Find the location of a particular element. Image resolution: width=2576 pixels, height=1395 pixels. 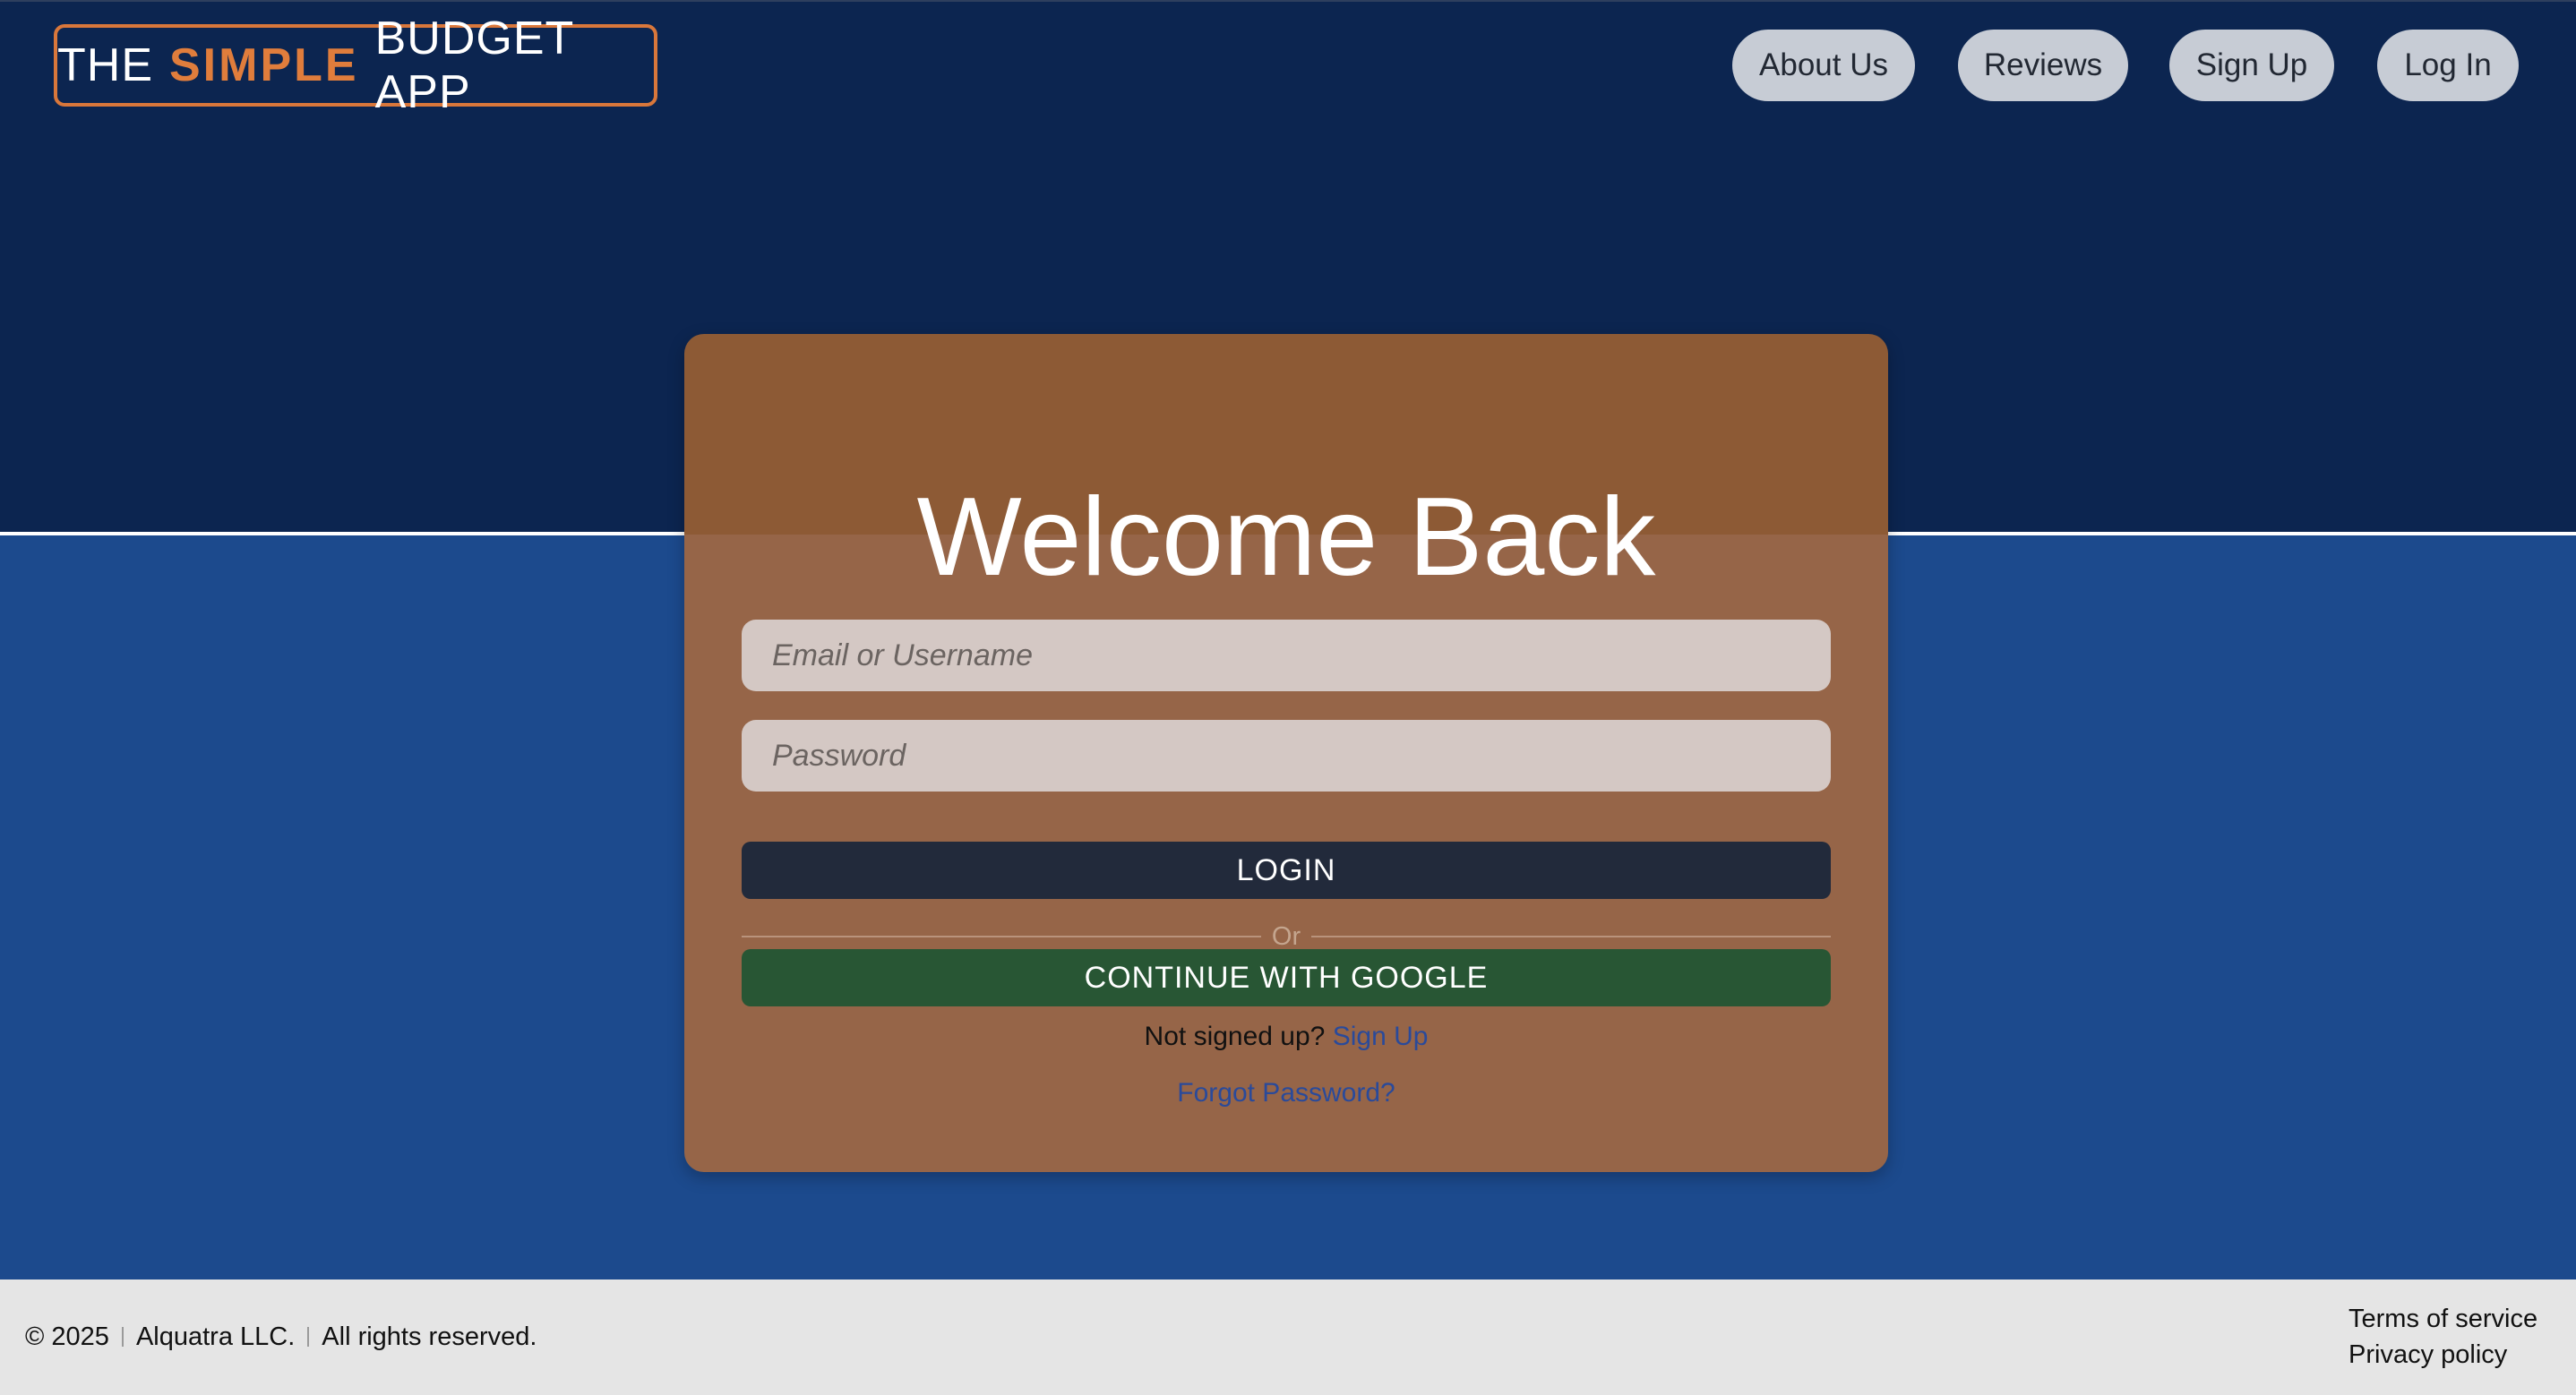

logo-text-the: THE is located at coordinates (105, 65).